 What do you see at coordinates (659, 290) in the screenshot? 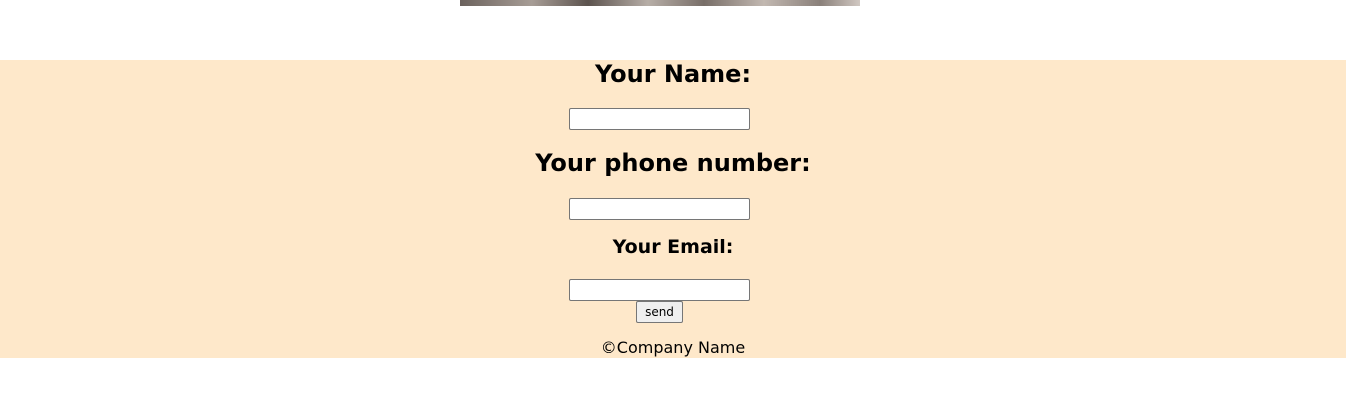
I see `email-input` at bounding box center [659, 290].